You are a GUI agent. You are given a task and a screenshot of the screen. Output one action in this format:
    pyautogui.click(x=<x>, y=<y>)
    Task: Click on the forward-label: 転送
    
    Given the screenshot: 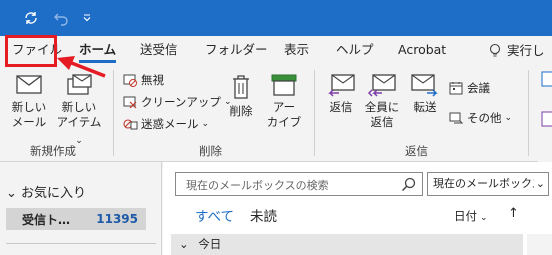 What is the action you would take?
    pyautogui.click(x=425, y=107)
    